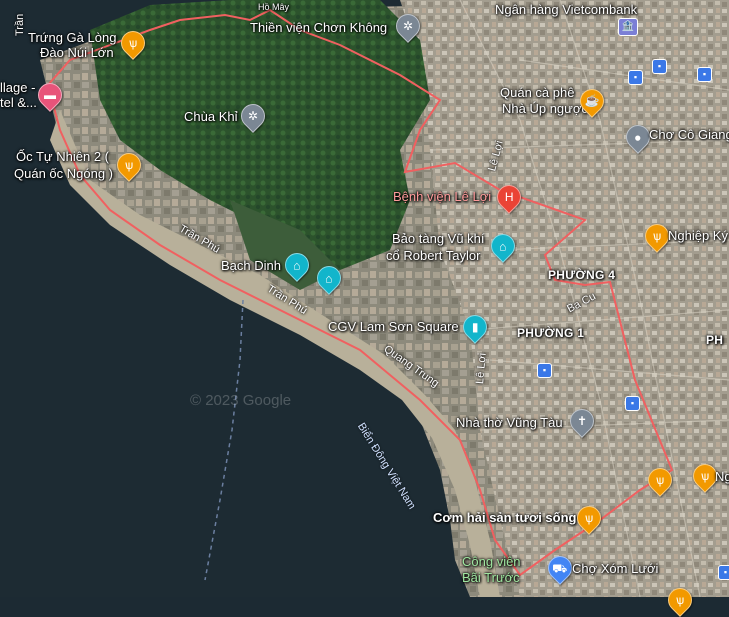 Image resolution: width=729 pixels, height=617 pixels. What do you see at coordinates (318, 28) in the screenshot?
I see `place-thien-vien: Thiền viện Chơn Không` at bounding box center [318, 28].